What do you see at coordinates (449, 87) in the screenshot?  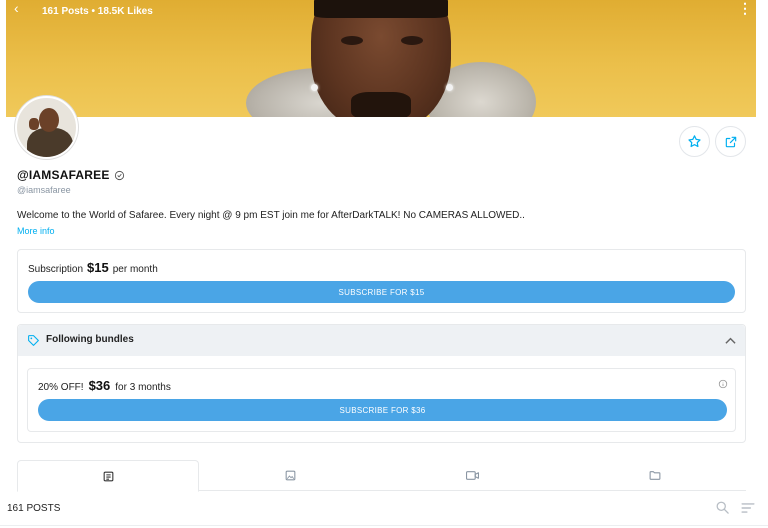 I see `cover-earring-right` at bounding box center [449, 87].